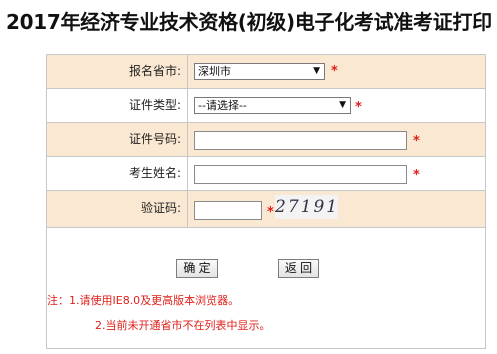 The image size is (497, 354). What do you see at coordinates (214, 71) in the screenshot?
I see `province-select-value: 深圳市` at bounding box center [214, 71].